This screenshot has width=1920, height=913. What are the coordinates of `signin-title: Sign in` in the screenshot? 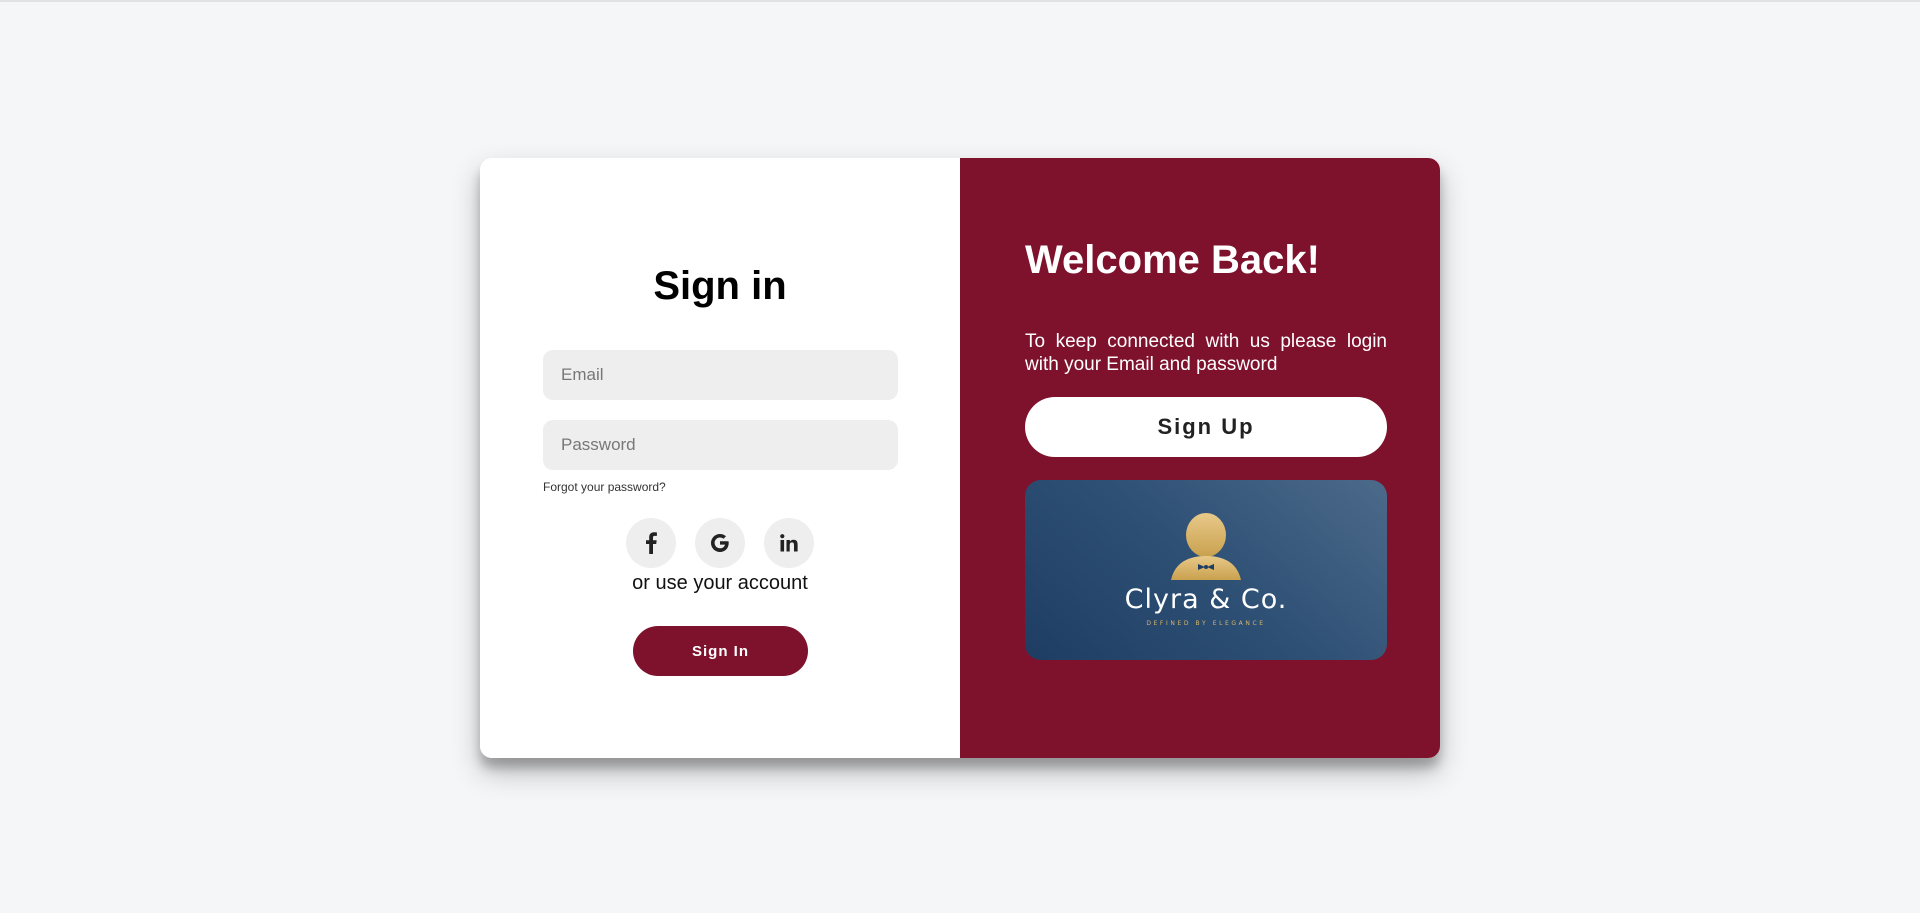 It's located at (720, 286).